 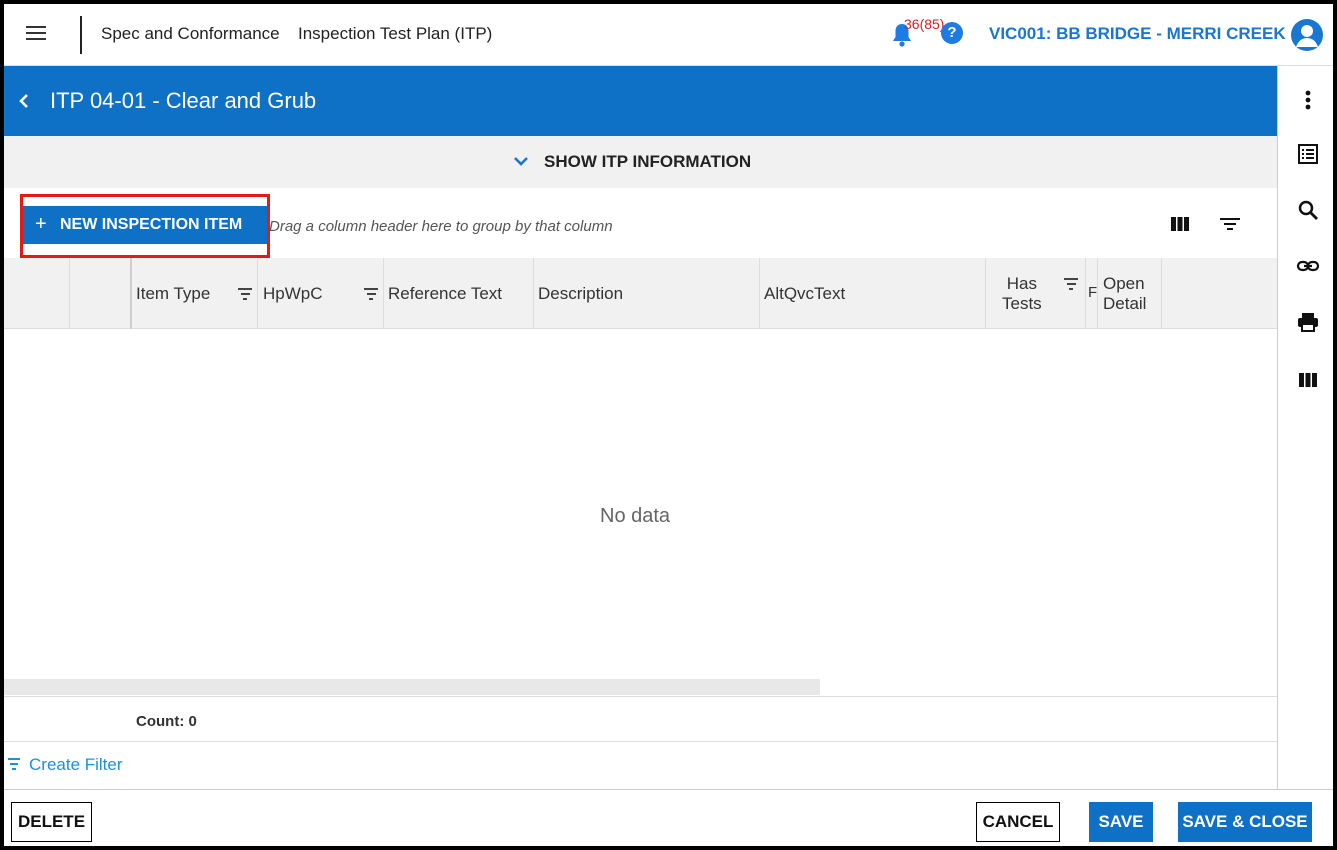 I want to click on column-header-label: Reference Text, so click(x=445, y=293).